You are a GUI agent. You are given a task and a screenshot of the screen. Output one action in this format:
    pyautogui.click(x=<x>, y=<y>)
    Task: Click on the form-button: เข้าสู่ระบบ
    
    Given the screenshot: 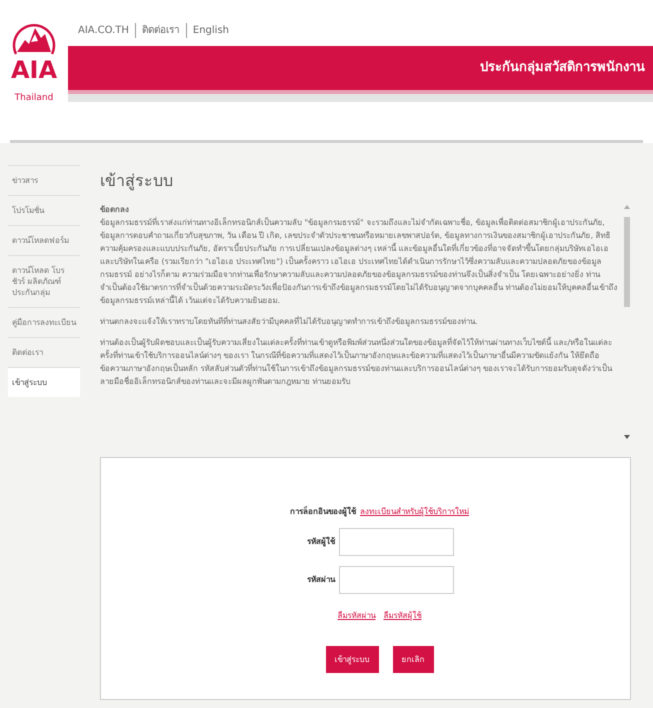 What is the action you would take?
    pyautogui.click(x=352, y=659)
    